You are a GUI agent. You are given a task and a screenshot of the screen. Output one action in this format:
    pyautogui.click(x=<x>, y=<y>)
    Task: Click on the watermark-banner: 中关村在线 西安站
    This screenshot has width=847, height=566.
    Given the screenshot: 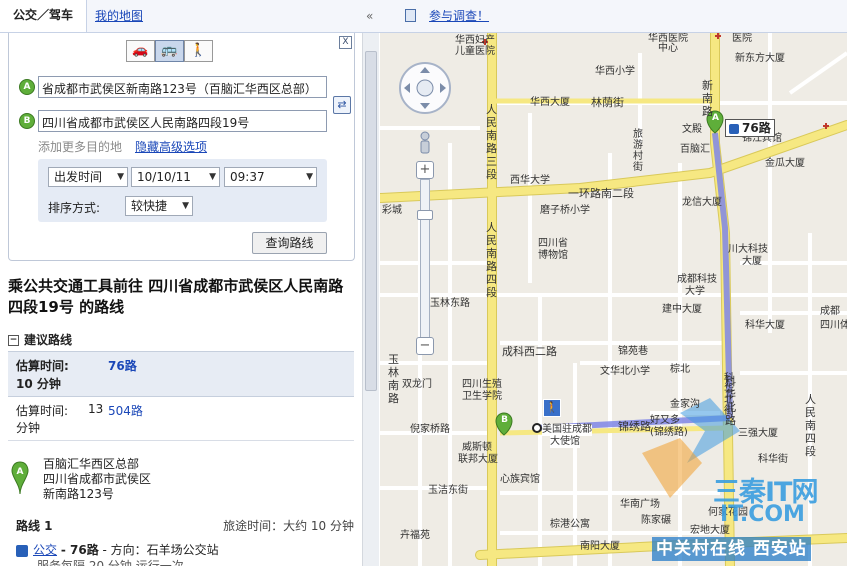 What is the action you would take?
    pyautogui.click(x=731, y=549)
    